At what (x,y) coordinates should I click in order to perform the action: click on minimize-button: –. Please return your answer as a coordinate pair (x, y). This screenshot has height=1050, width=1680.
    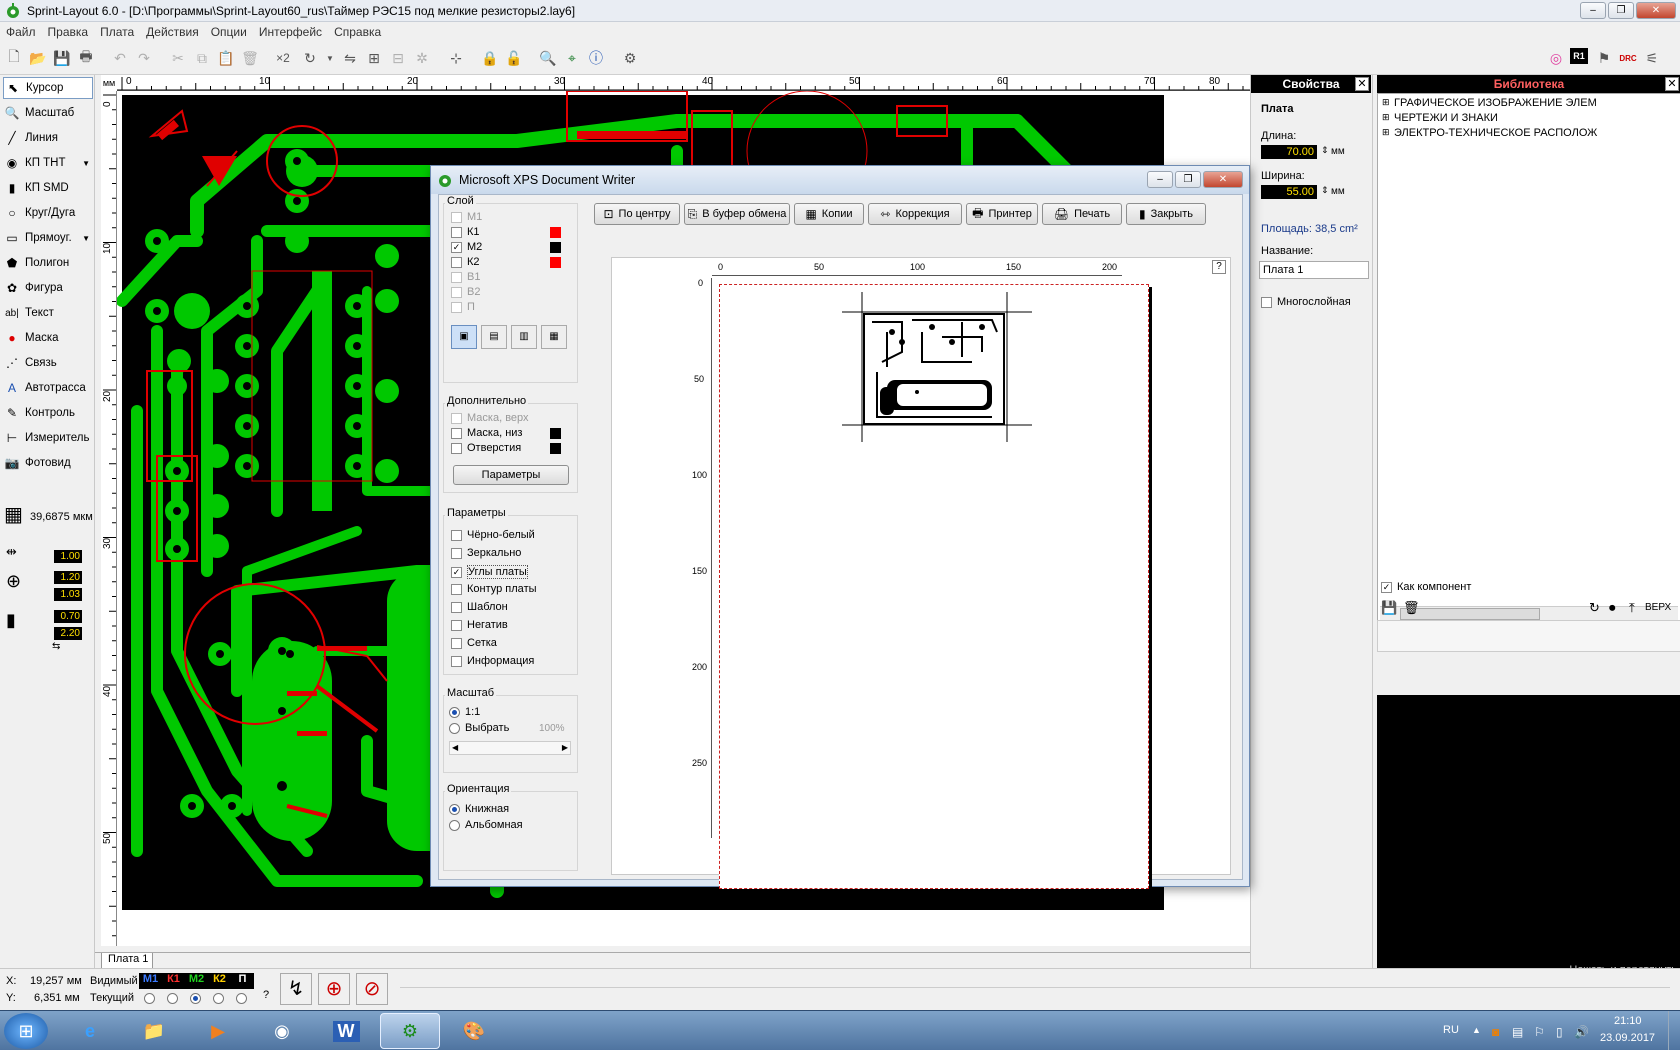
    Looking at the image, I should click on (1593, 10).